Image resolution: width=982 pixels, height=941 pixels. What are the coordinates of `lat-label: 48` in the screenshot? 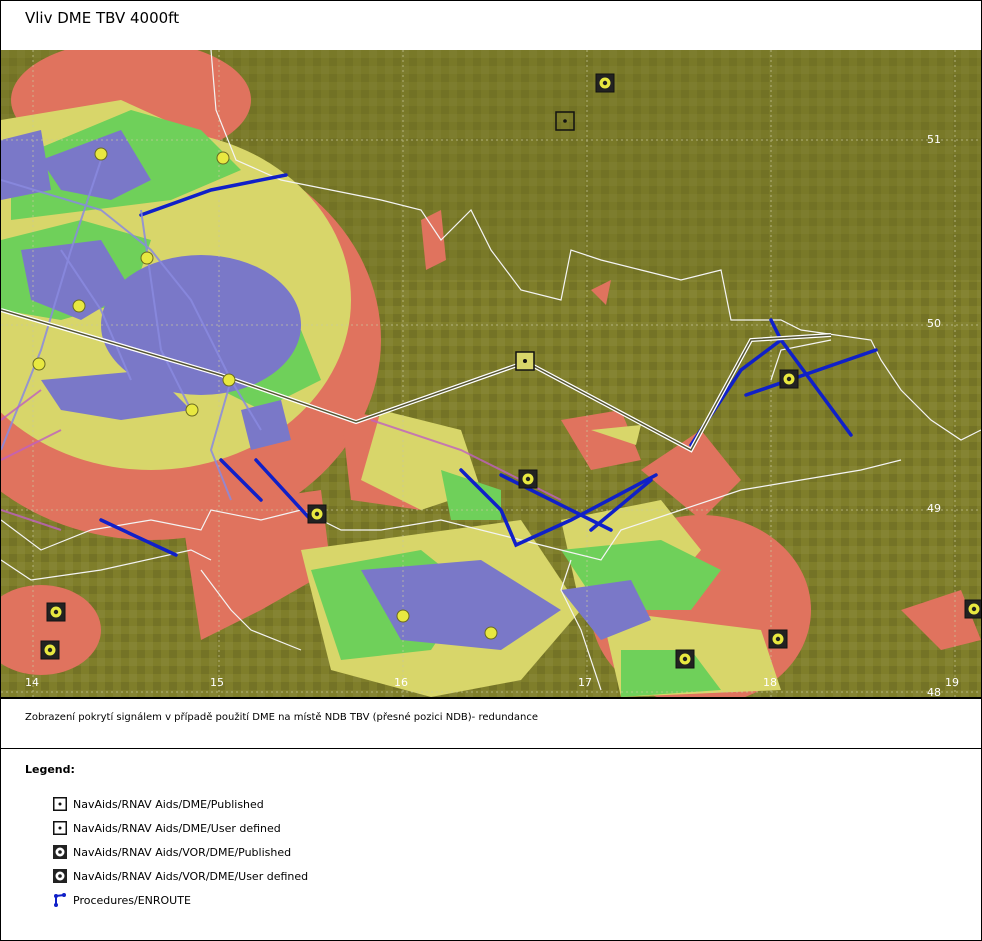 It's located at (934, 692).